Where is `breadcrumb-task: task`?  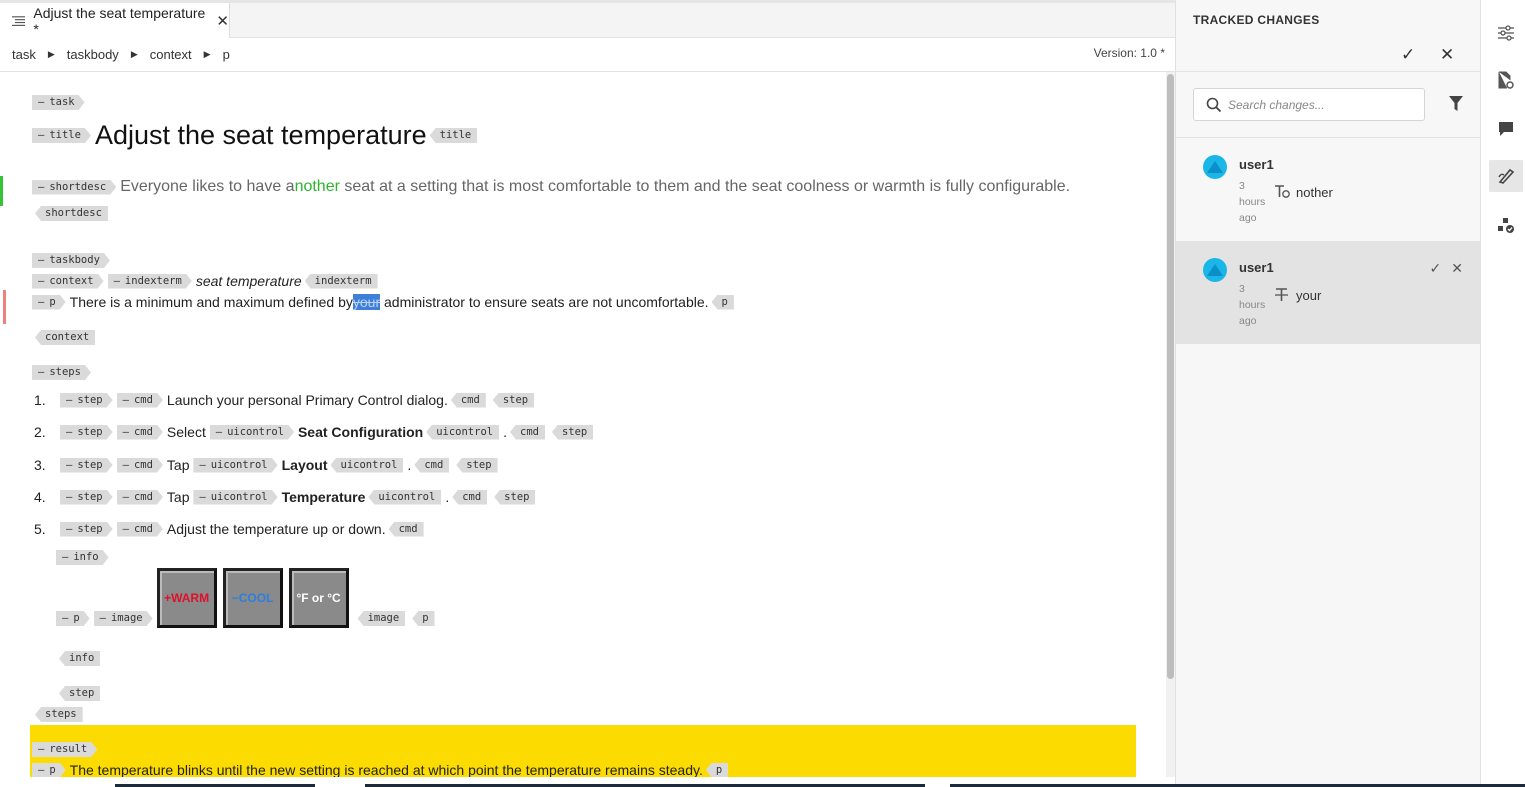 breadcrumb-task: task is located at coordinates (24, 54).